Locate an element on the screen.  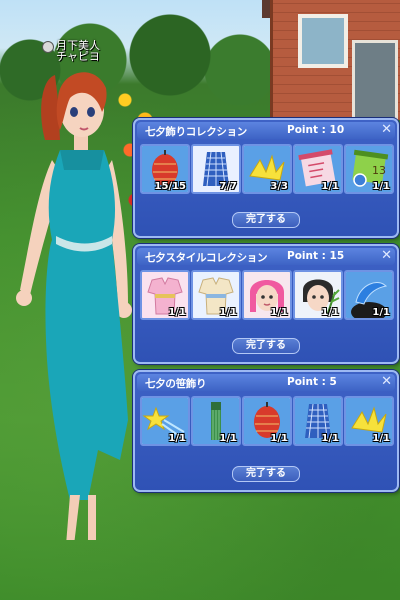
panel-point: Point : 10 is located at coordinates (315, 130).